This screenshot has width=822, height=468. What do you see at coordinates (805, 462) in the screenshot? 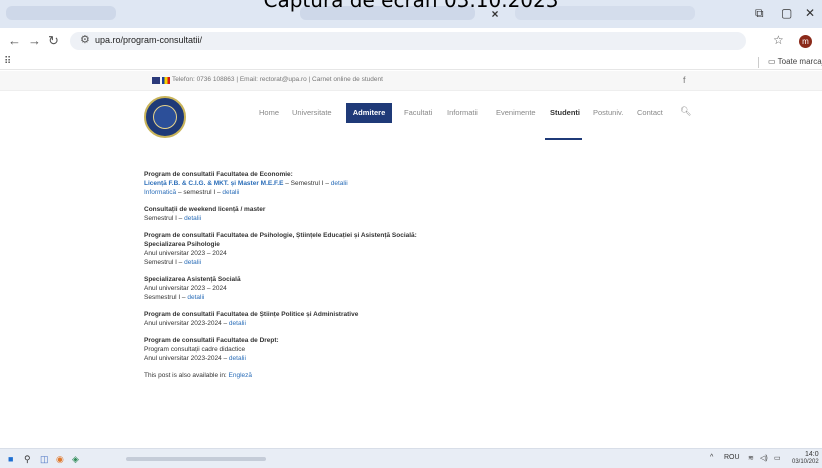
I see `clock-date: 03/10/202` at bounding box center [805, 462].